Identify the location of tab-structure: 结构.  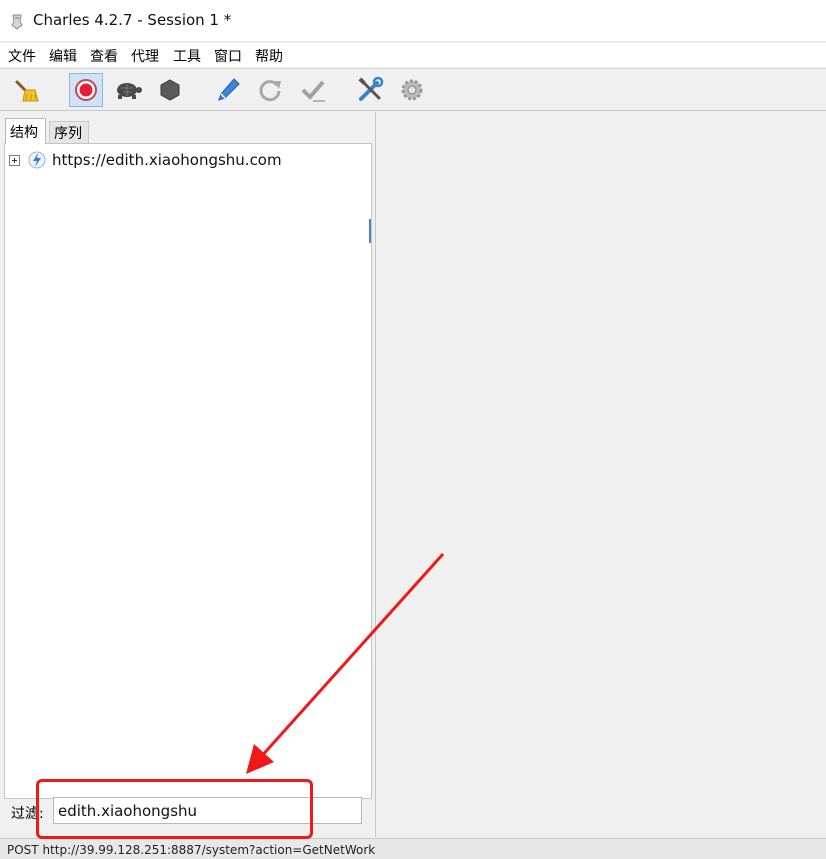
(25, 131).